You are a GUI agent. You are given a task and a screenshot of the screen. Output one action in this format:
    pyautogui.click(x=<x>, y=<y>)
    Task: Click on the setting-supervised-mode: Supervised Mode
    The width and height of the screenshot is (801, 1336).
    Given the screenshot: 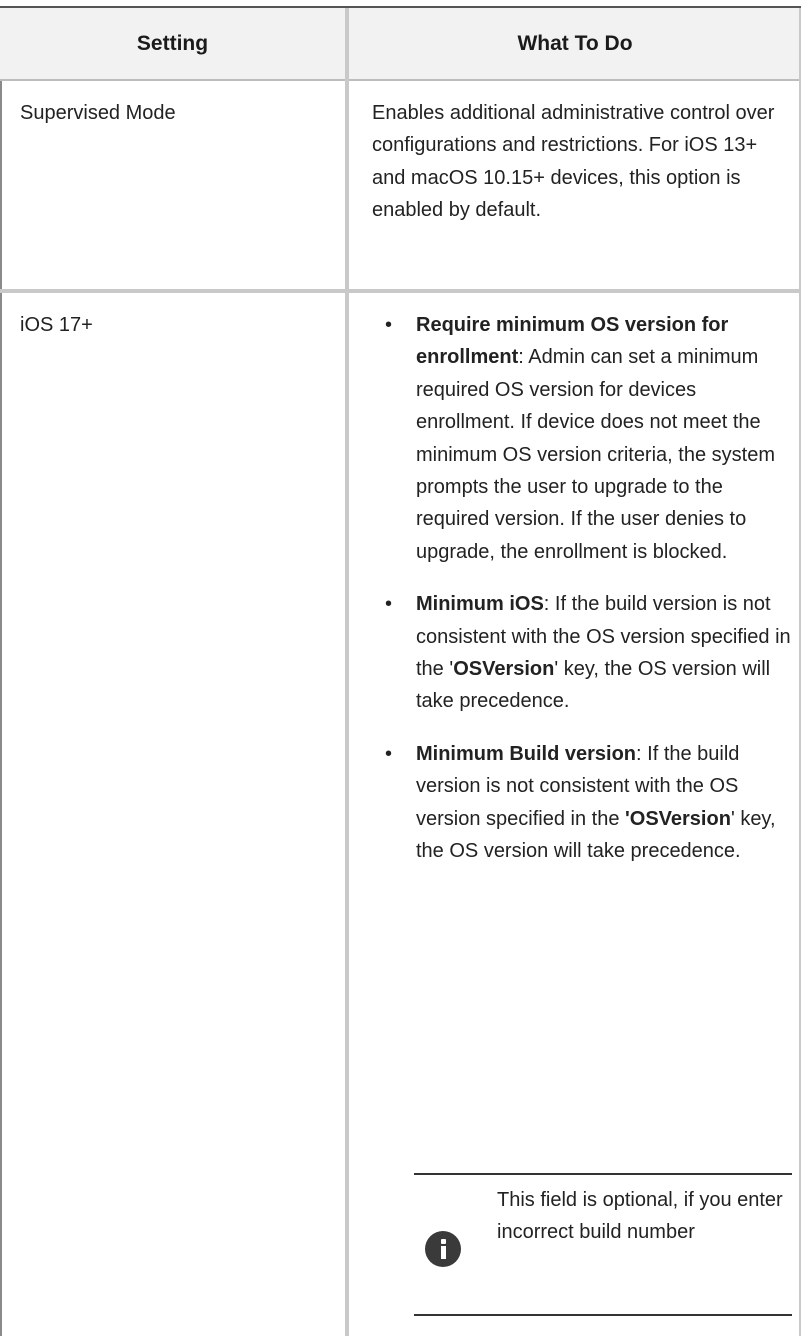 What is the action you would take?
    pyautogui.click(x=98, y=113)
    